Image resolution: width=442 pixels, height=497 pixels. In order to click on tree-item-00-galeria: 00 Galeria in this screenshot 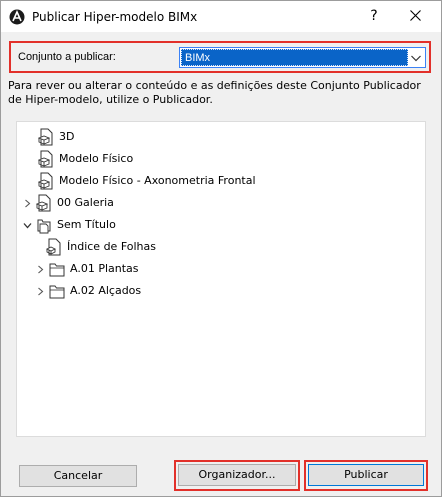, I will do `click(68, 203)`.